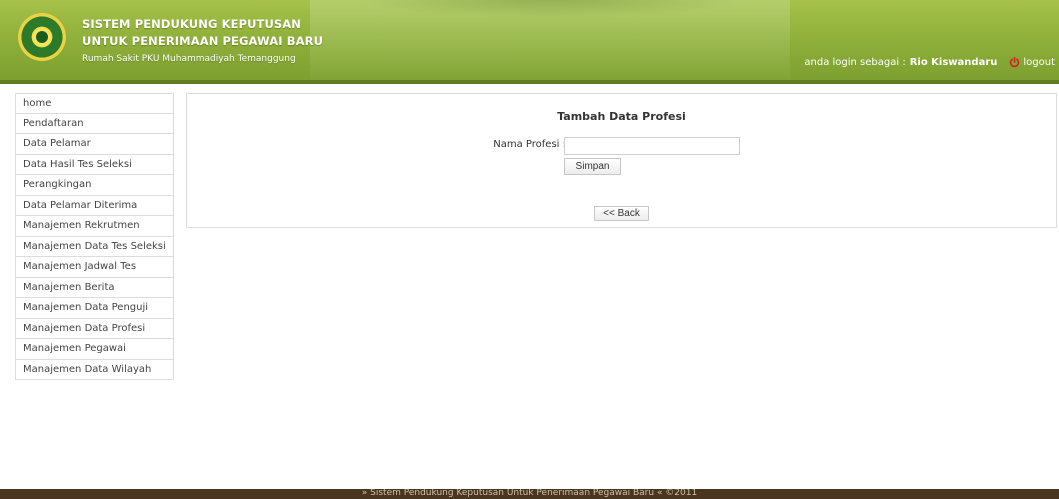 The width and height of the screenshot is (1059, 499). Describe the element at coordinates (94, 226) in the screenshot. I see `sidebar-item-manajemen-rekrutmen: Manajemen Rekrutmen` at that location.